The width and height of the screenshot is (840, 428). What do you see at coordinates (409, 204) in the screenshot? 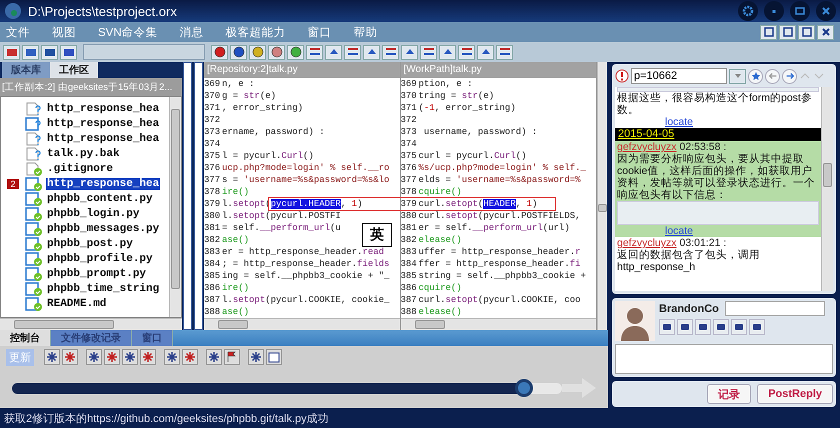
I see `line-number: 379` at bounding box center [409, 204].